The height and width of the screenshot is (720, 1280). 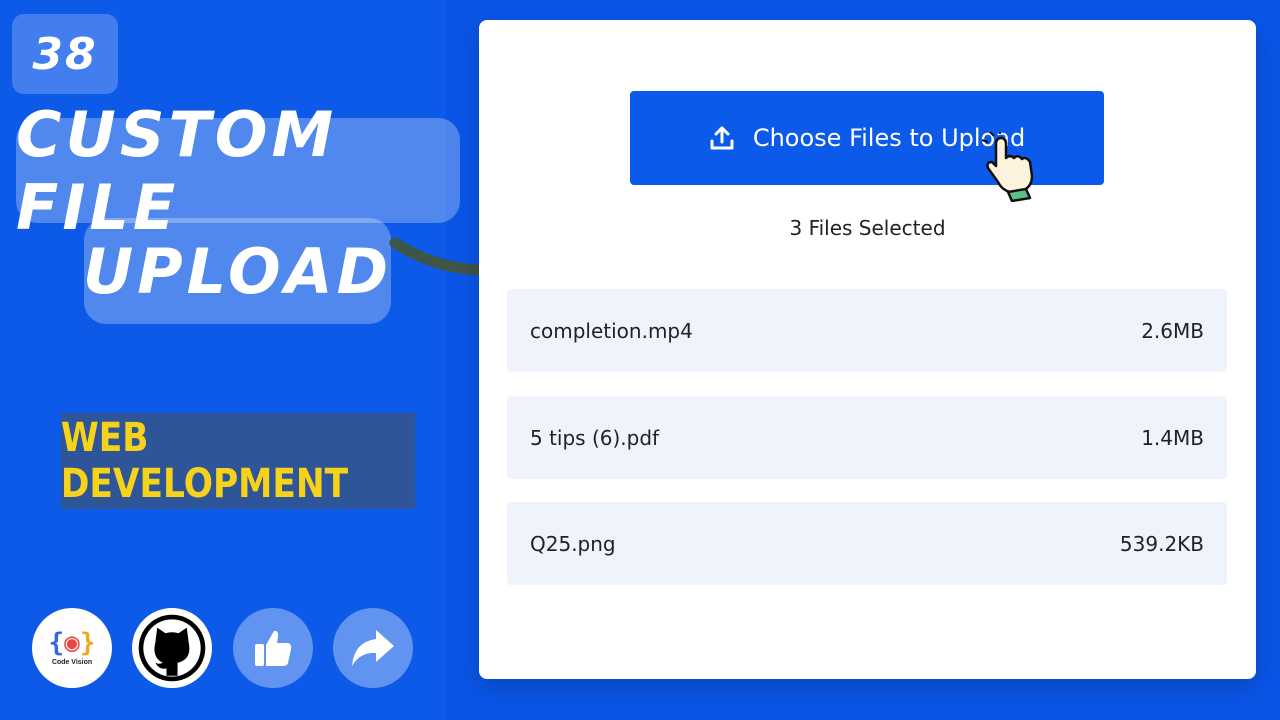 I want to click on thumbs-up-icon, so click(x=273, y=648).